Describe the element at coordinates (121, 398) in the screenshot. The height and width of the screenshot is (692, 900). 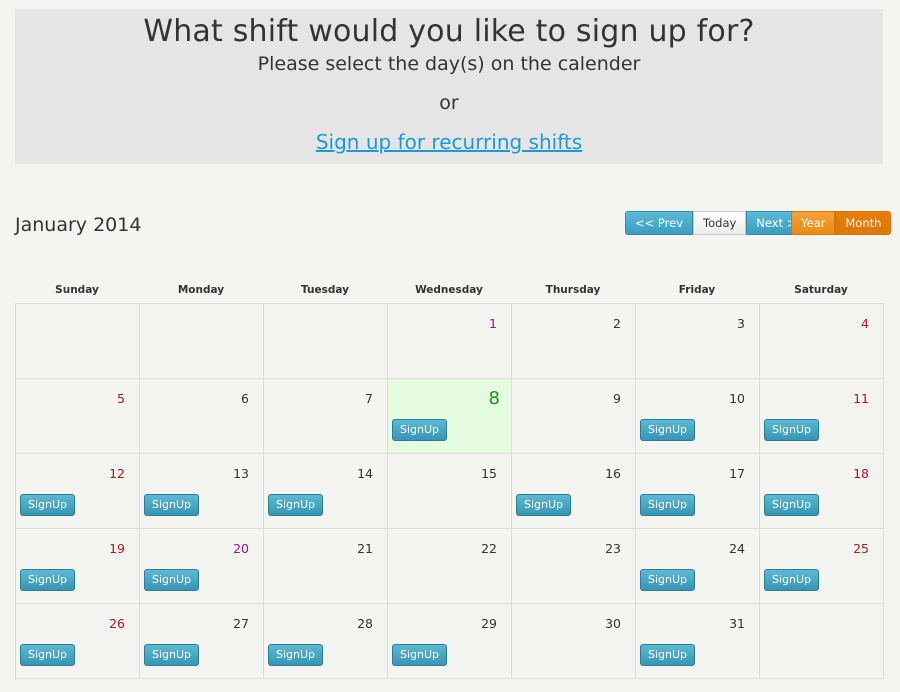
I see `day-number: 5` at that location.